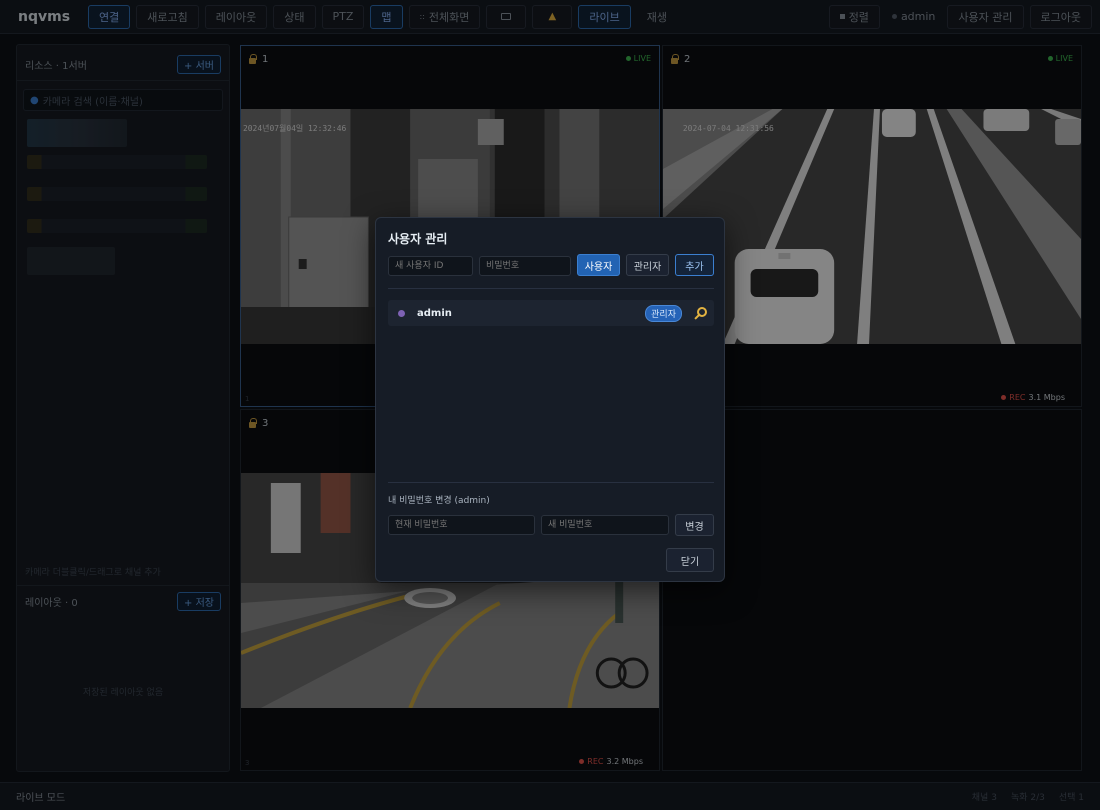 The width and height of the screenshot is (1100, 810). What do you see at coordinates (694, 265) in the screenshot?
I see `add-user-button: 추가` at bounding box center [694, 265].